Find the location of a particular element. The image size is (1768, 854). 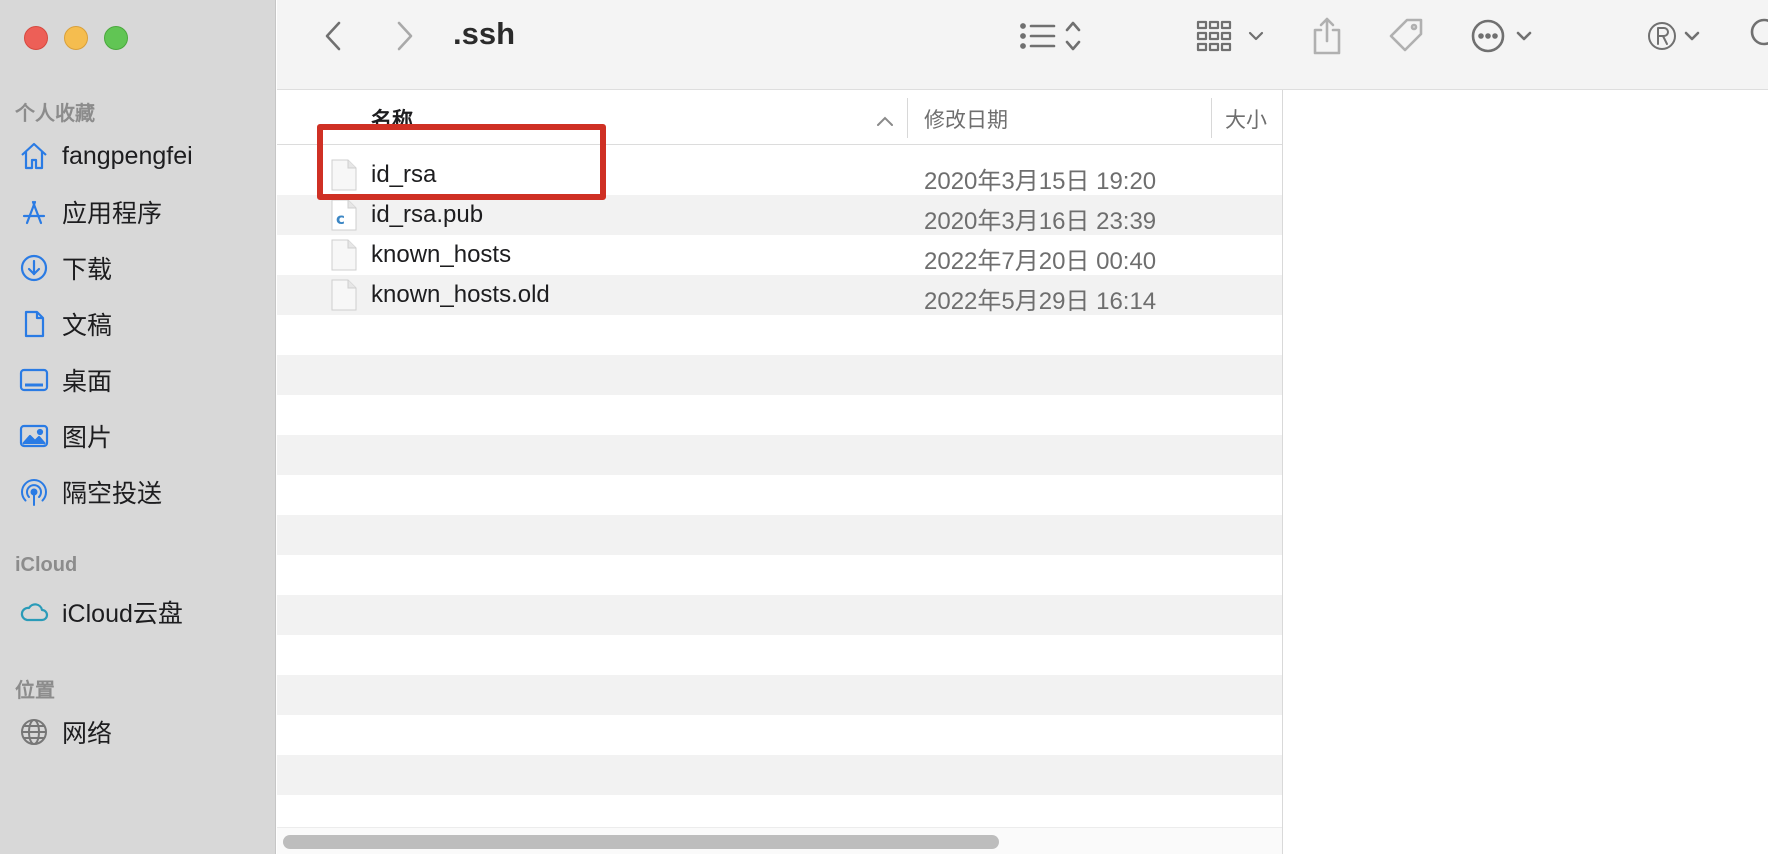

list-view-icon is located at coordinates (1054, 38).